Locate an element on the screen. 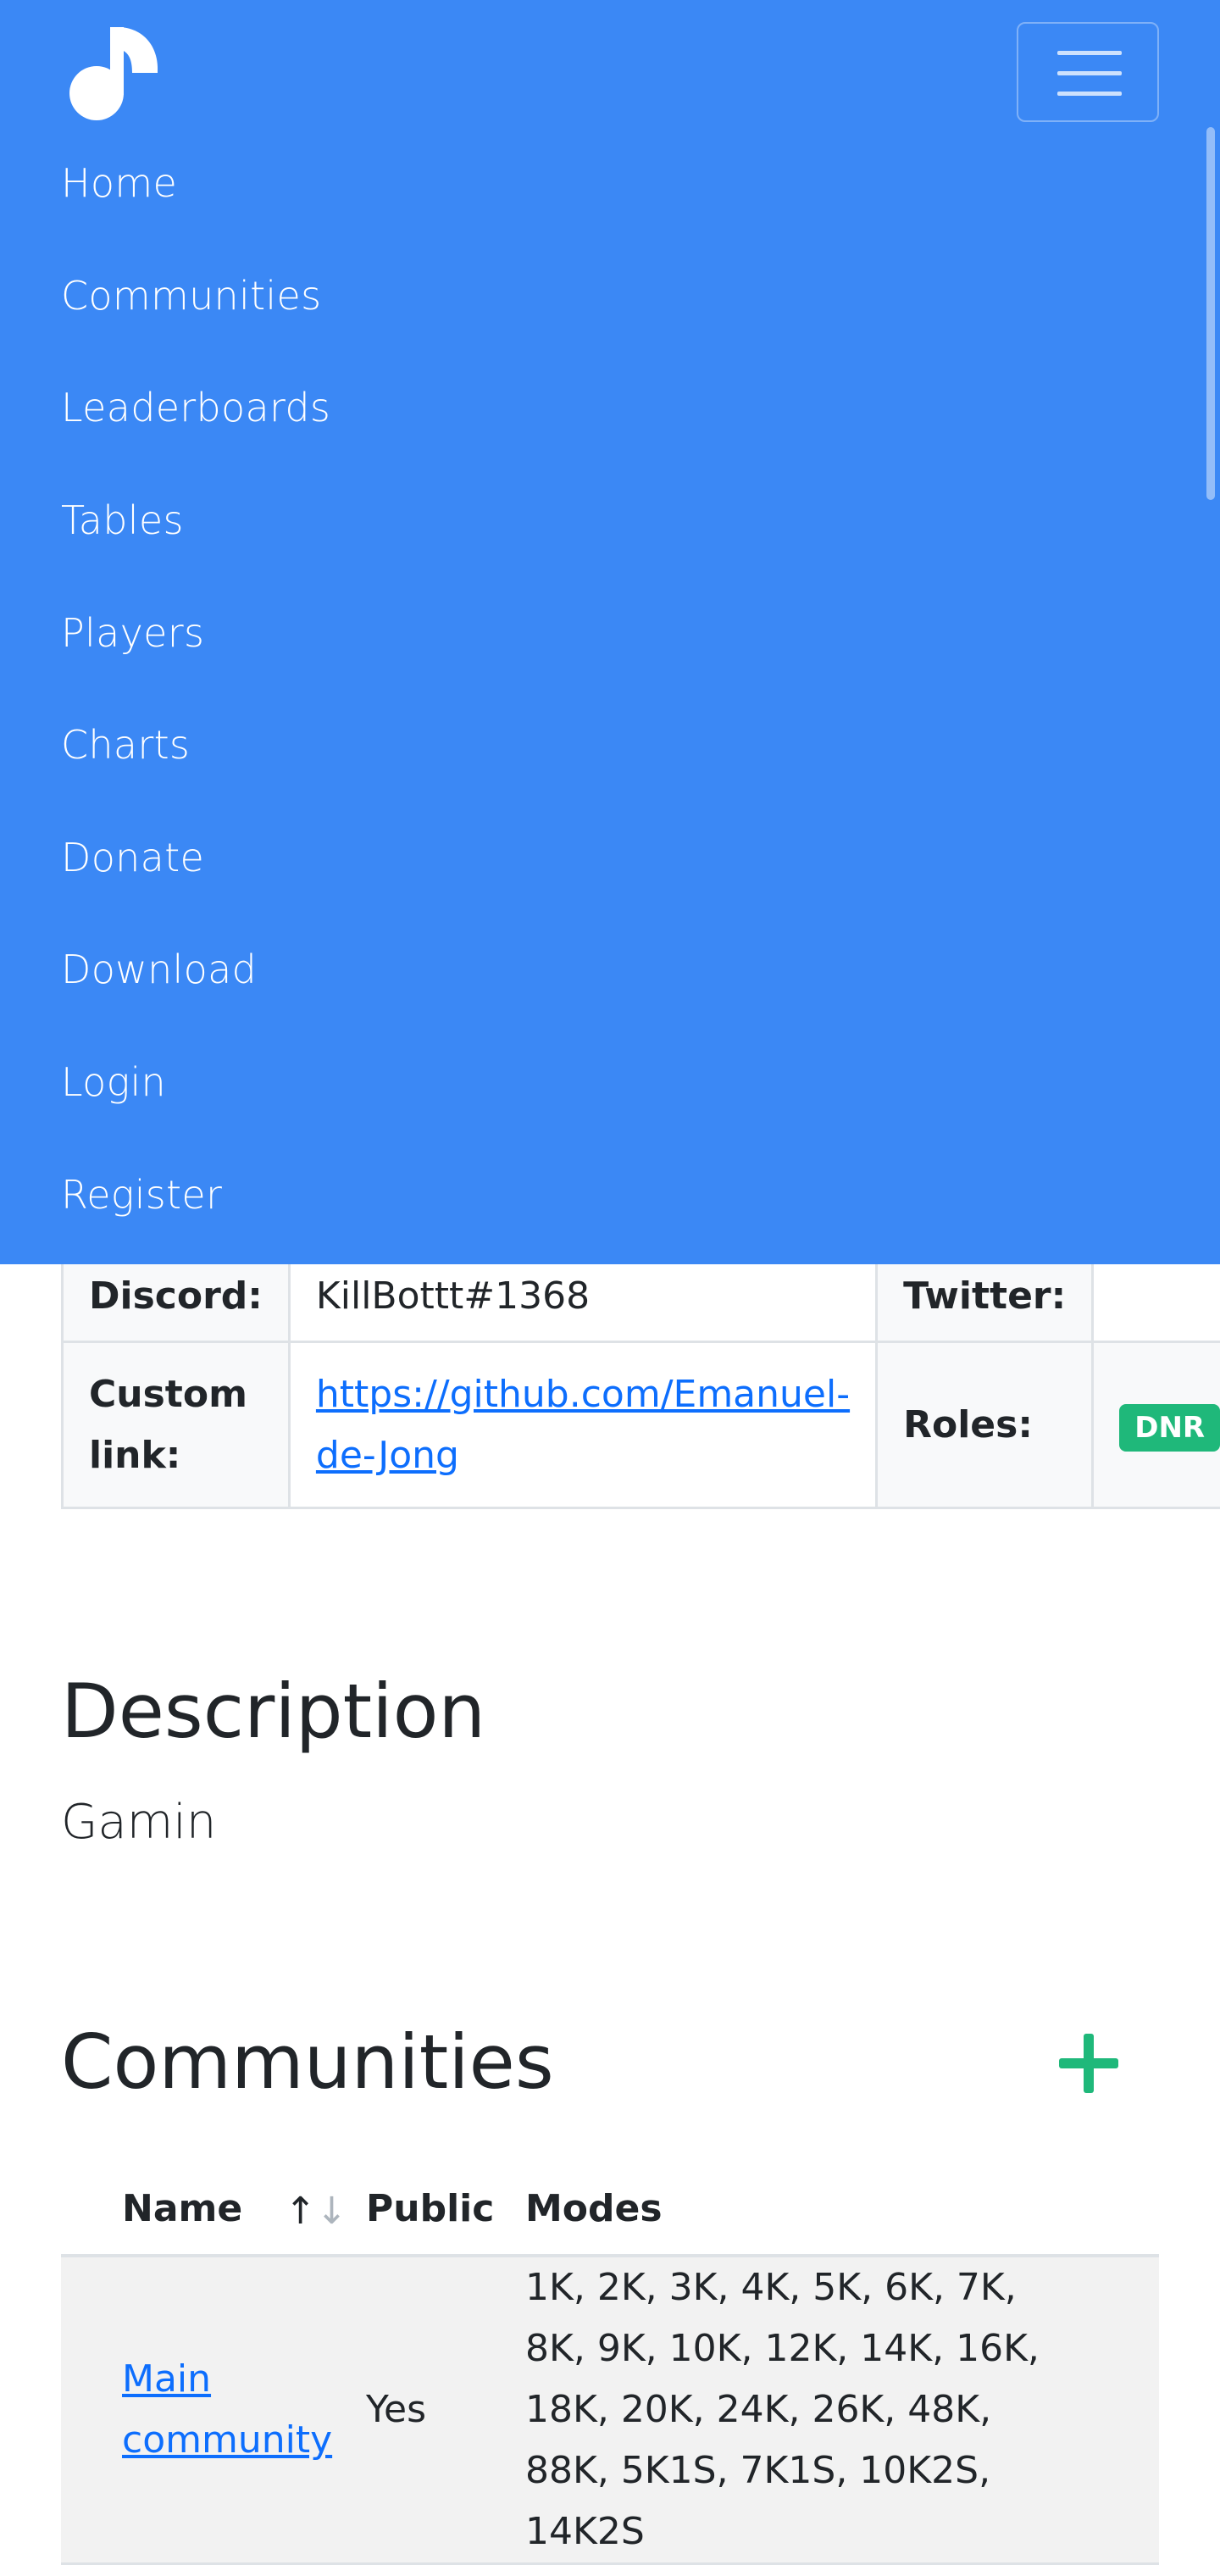 This screenshot has height=2576, width=1220. role-badge-dnr: DNR is located at coordinates (1169, 1427).